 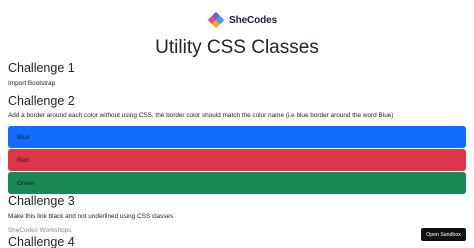 What do you see at coordinates (32, 83) in the screenshot?
I see `challenge-1-text: Import Bootstrap` at bounding box center [32, 83].